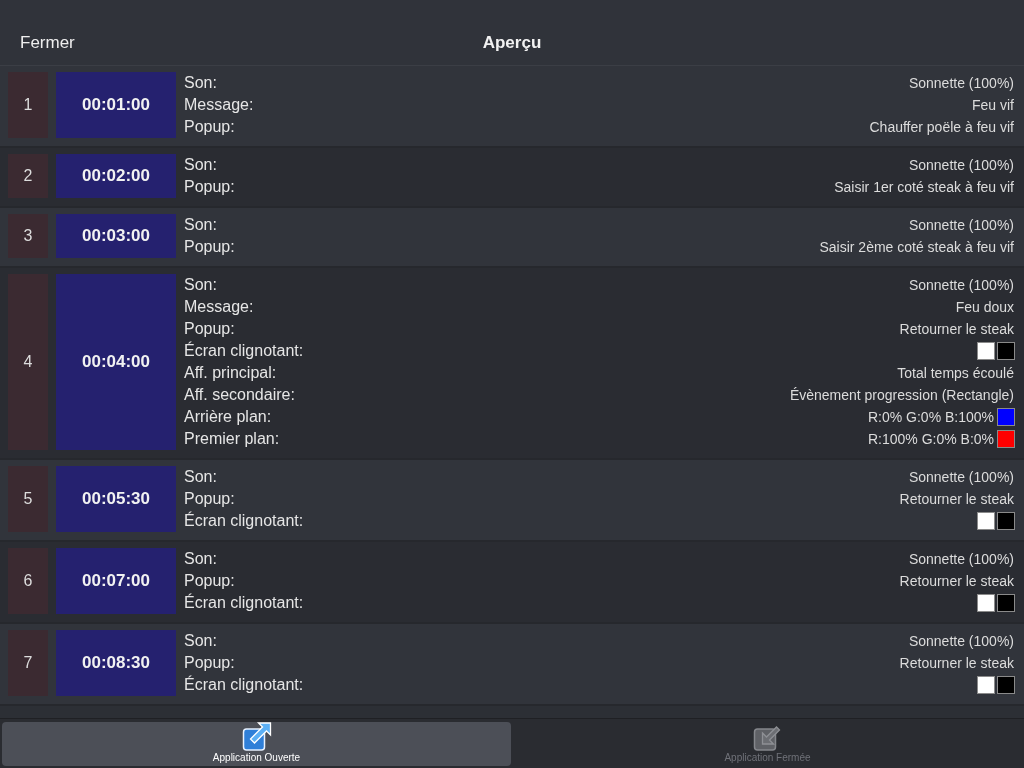  What do you see at coordinates (28, 581) in the screenshot?
I see `event-number: 6` at bounding box center [28, 581].